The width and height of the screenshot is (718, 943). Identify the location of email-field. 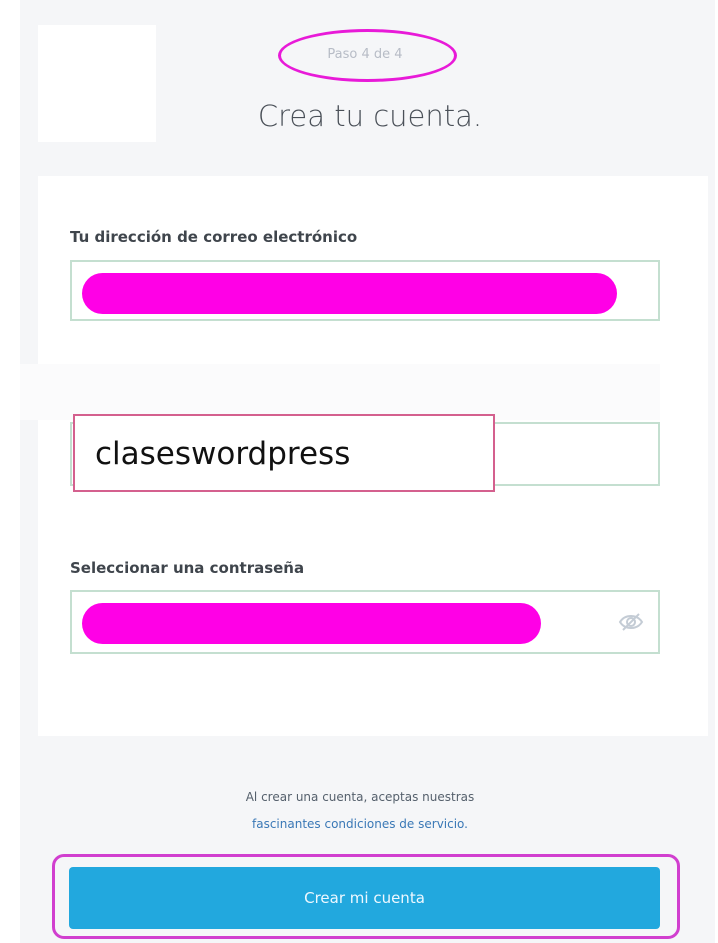
(365, 290).